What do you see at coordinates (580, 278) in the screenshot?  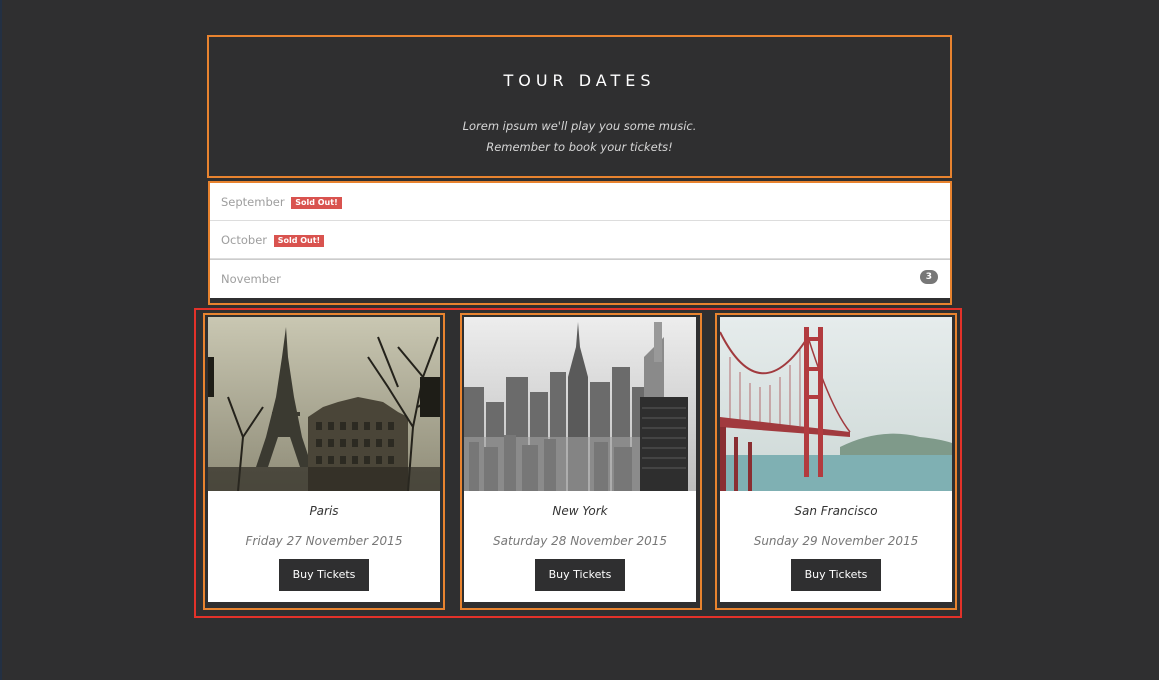 I see `month-item-november: November 3` at bounding box center [580, 278].